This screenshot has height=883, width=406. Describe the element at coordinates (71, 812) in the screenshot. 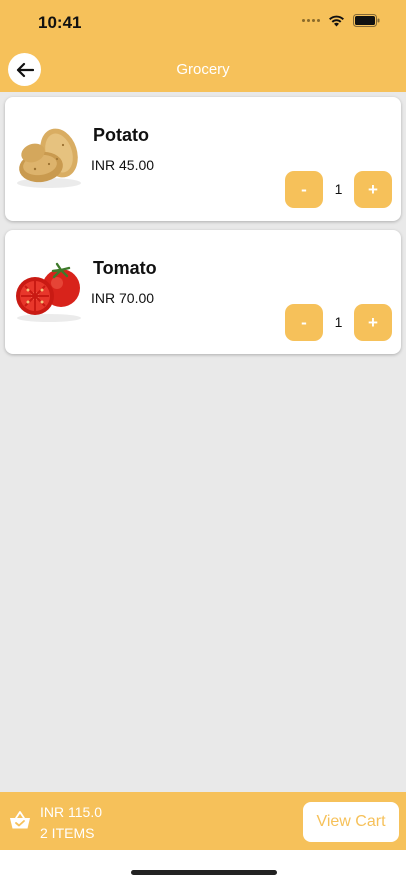

I see `cart-total: INR 115.0` at that location.